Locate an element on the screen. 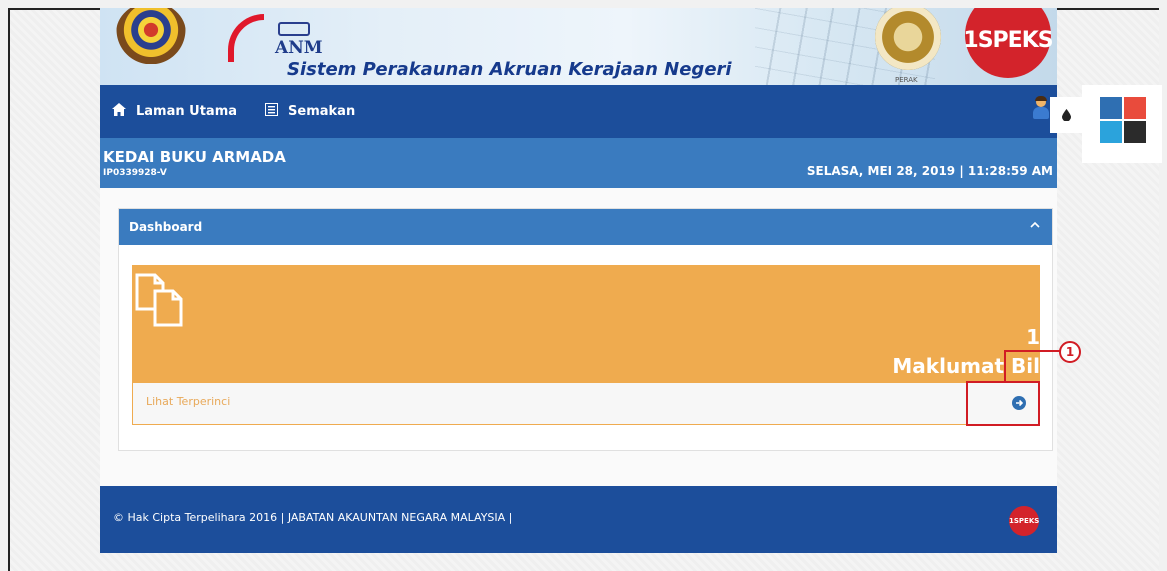 This screenshot has width=1167, height=571. perak-label: PERAK is located at coordinates (906, 80).